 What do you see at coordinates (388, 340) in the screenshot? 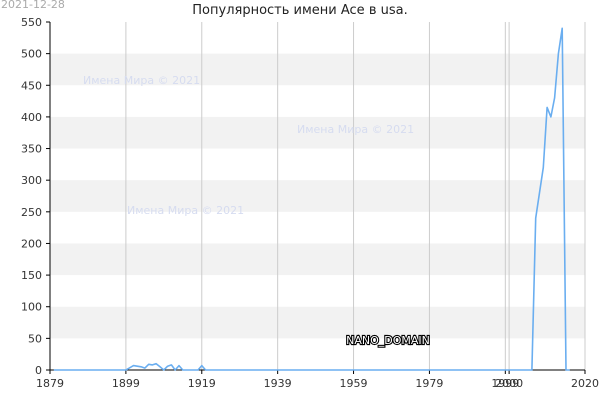
I see `nano-domain-label: NANO_DOMAIN` at bounding box center [388, 340].